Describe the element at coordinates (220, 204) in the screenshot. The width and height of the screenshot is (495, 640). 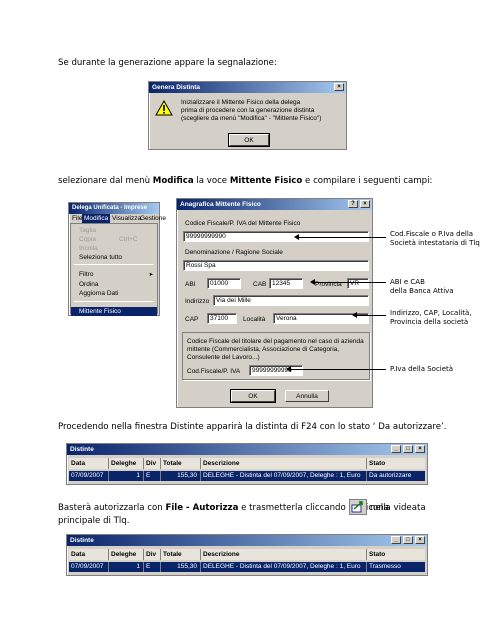
I see `form-title: Anagrafica Mittente Fisico` at that location.